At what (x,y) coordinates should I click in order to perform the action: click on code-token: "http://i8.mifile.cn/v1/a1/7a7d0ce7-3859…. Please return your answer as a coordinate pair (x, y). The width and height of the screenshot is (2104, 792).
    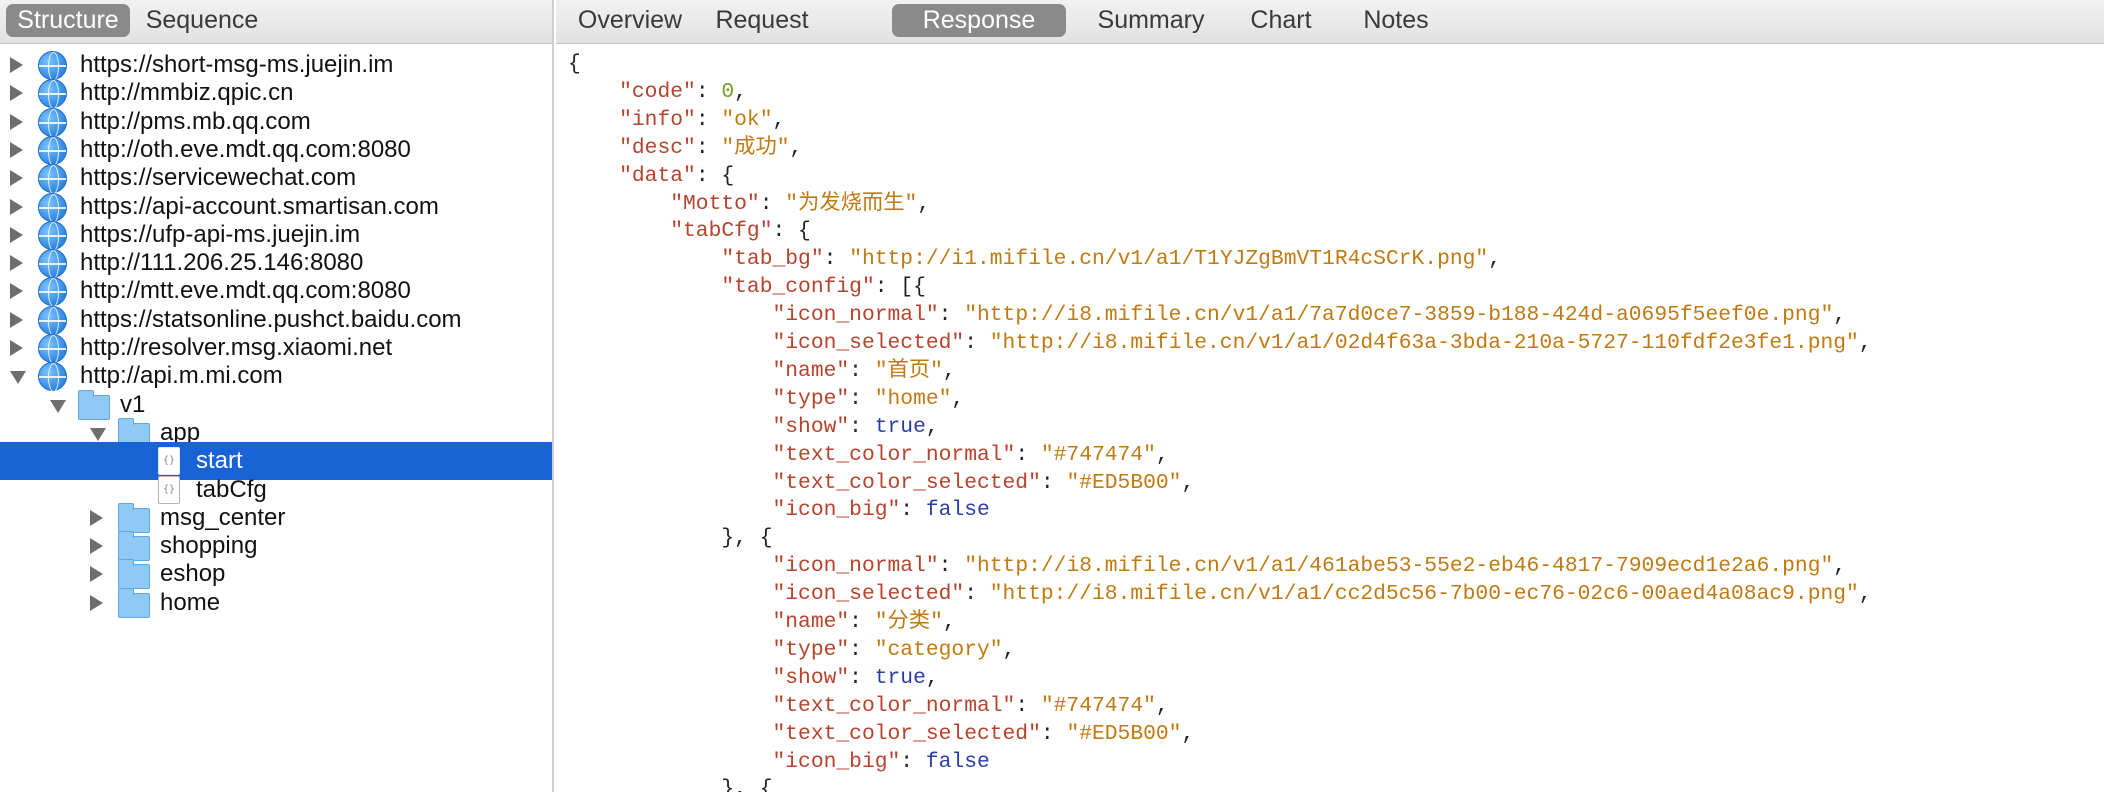
    Looking at the image, I should click on (1399, 315).